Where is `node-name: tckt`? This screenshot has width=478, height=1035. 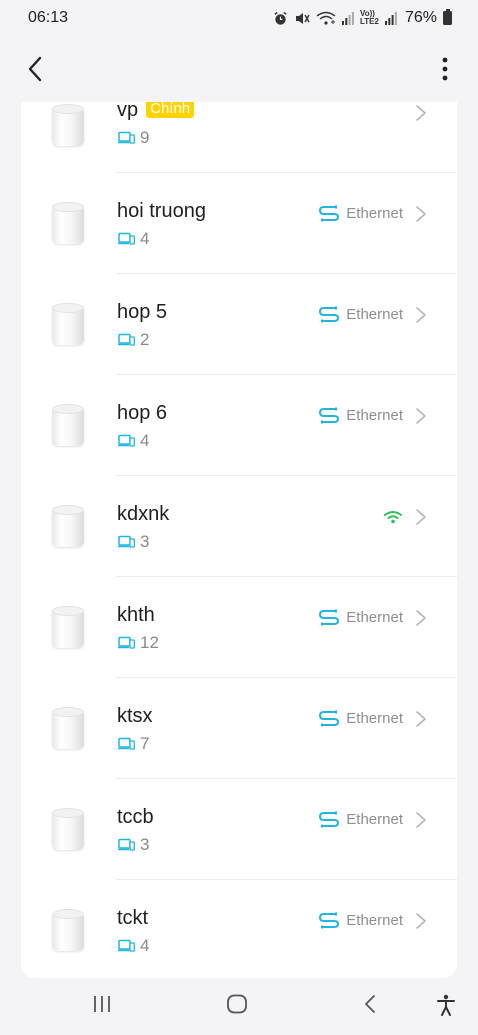 node-name: tckt is located at coordinates (133, 918).